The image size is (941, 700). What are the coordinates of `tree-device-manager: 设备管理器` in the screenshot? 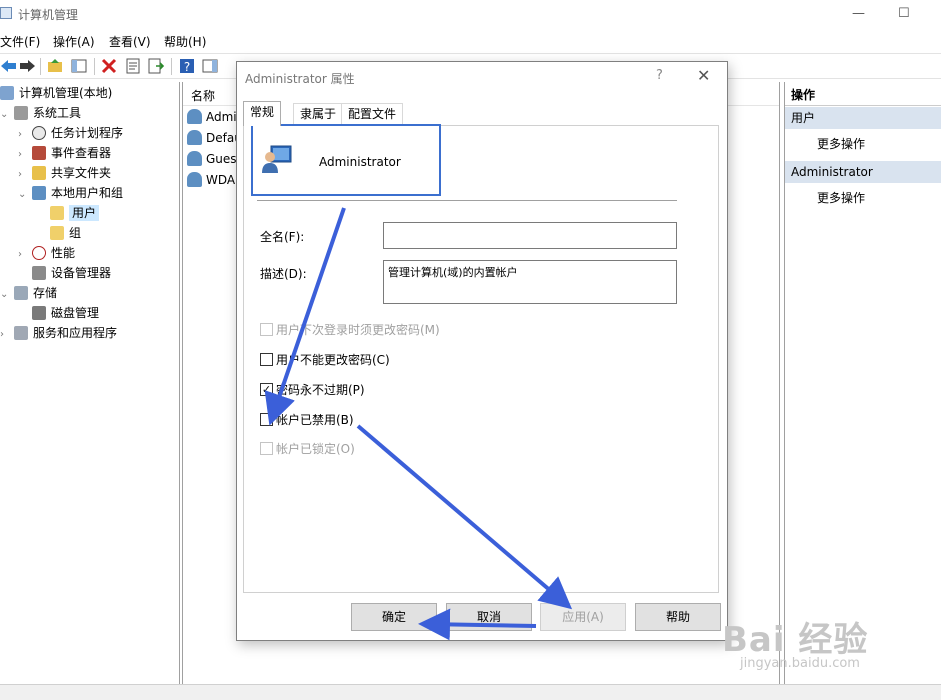 It's located at (64, 273).